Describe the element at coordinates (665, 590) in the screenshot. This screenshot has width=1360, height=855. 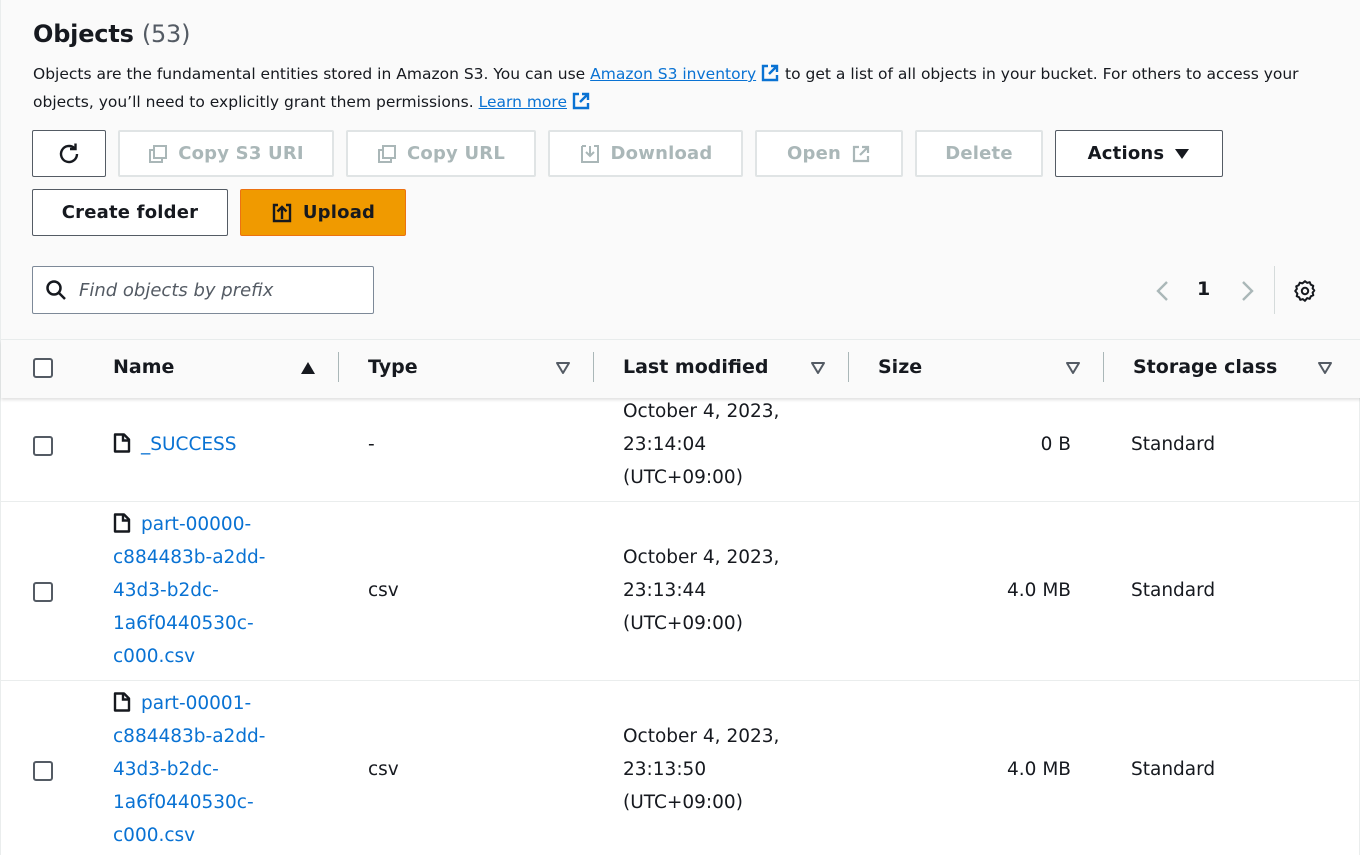
I see `modified-line: 23:13:44` at that location.